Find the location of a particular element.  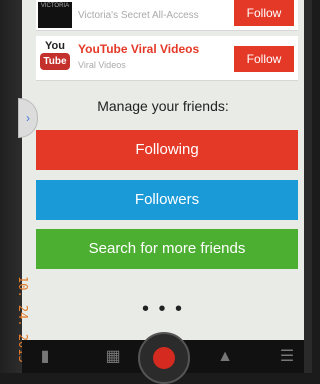

chevron-right-icon: › is located at coordinates (28, 118).